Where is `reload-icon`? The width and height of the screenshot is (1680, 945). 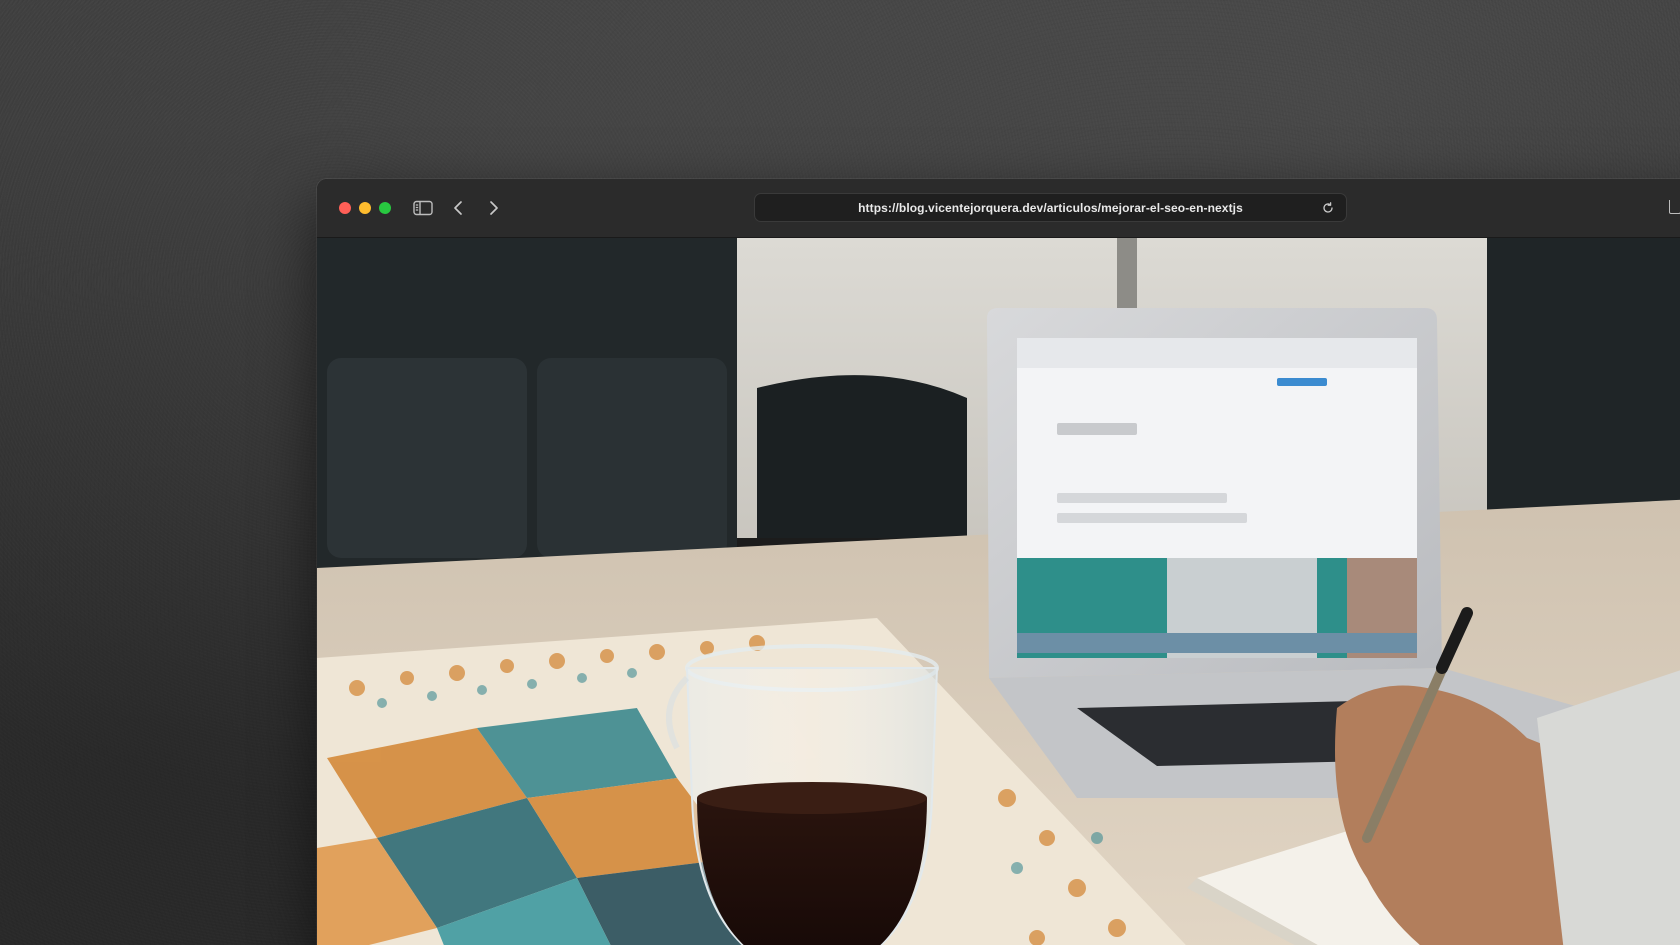
reload-icon is located at coordinates (1328, 208).